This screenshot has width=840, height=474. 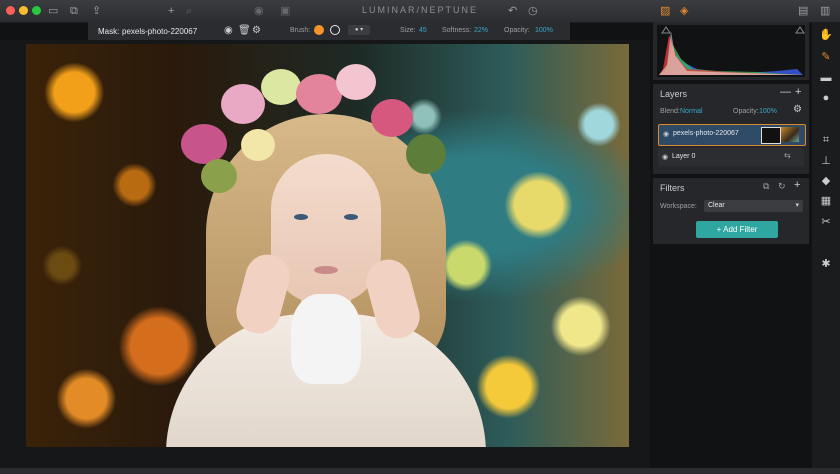 I want to click on add-layer-icon: +, so click(x=798, y=92).